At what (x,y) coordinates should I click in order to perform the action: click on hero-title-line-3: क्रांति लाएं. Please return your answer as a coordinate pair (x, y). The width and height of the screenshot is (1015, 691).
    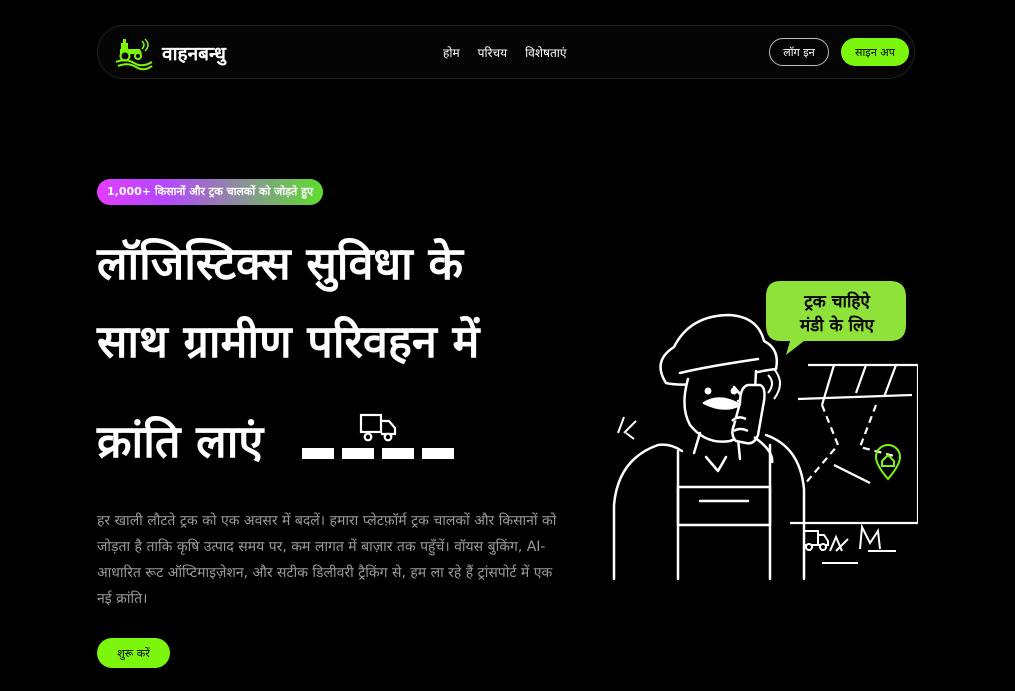
    Looking at the image, I should click on (180, 441).